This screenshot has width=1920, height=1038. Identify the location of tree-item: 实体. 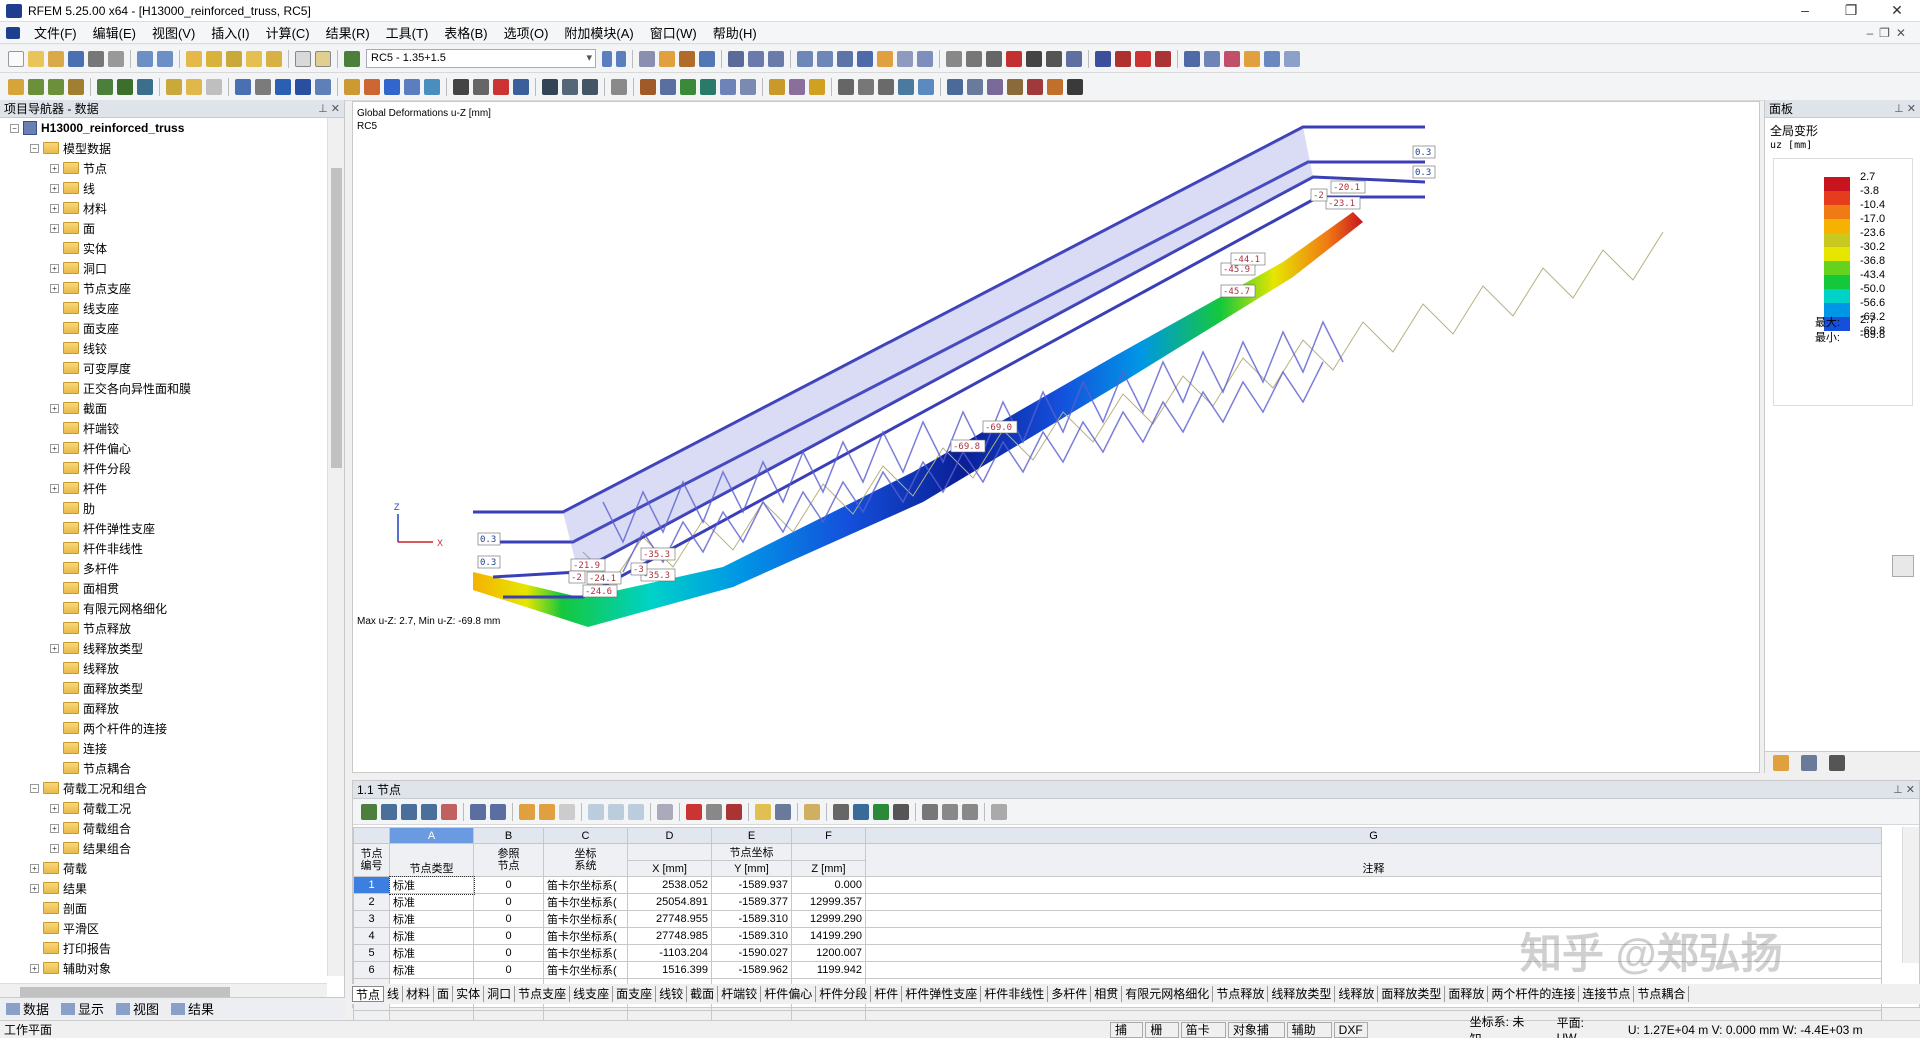
(163, 248).